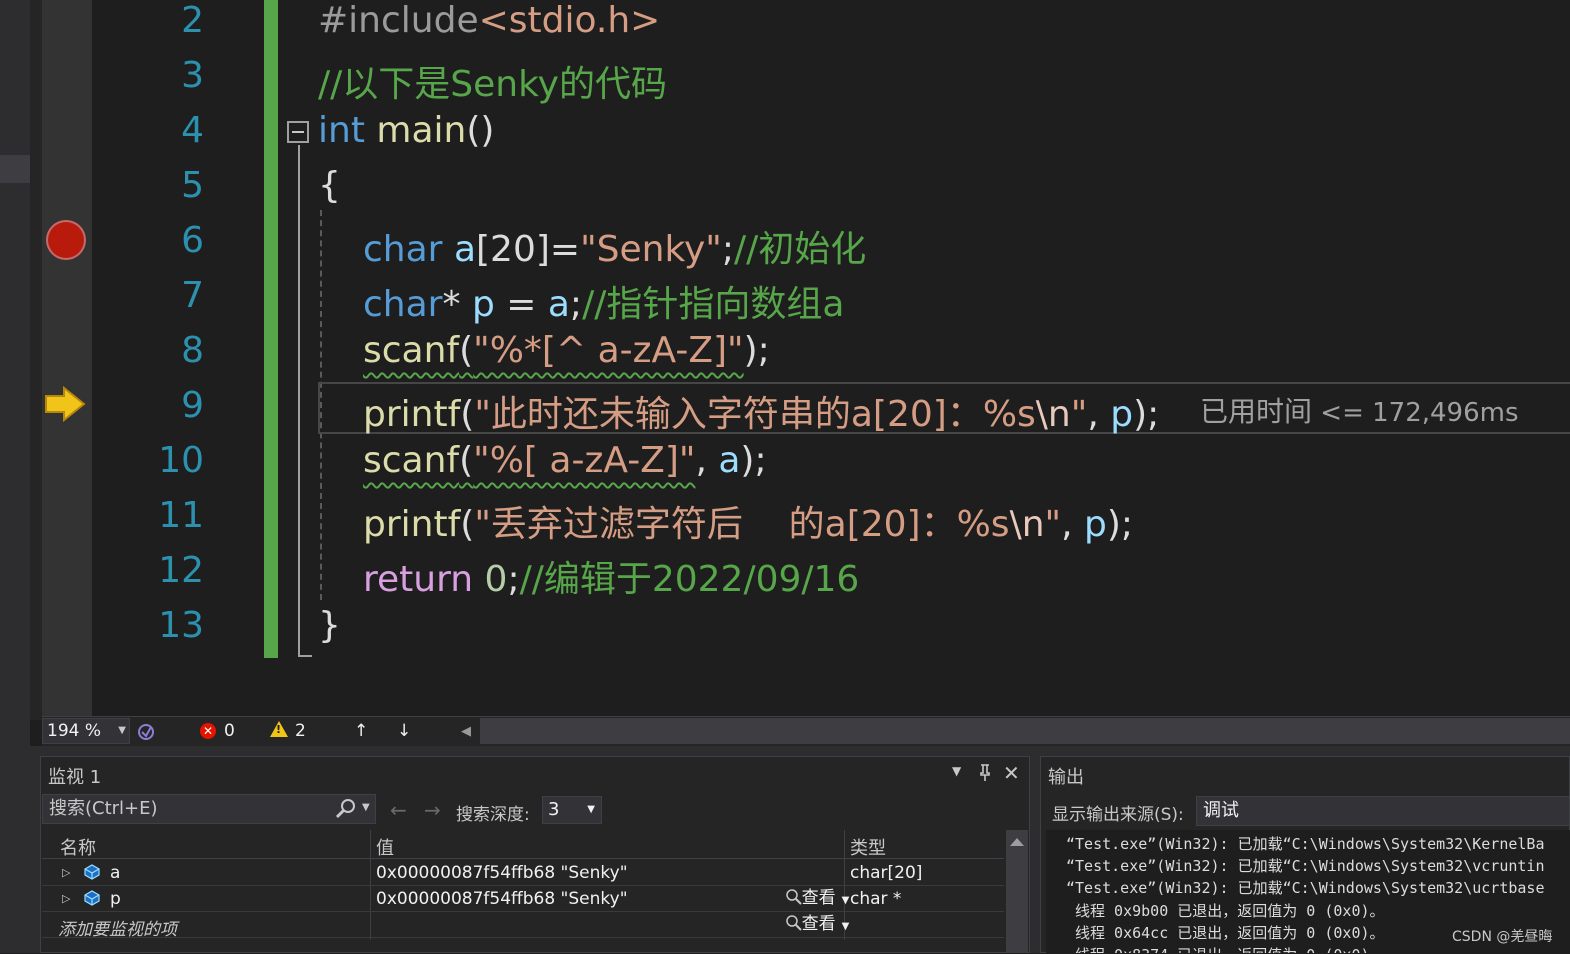  Describe the element at coordinates (418, 579) in the screenshot. I see `keyword: return` at that location.